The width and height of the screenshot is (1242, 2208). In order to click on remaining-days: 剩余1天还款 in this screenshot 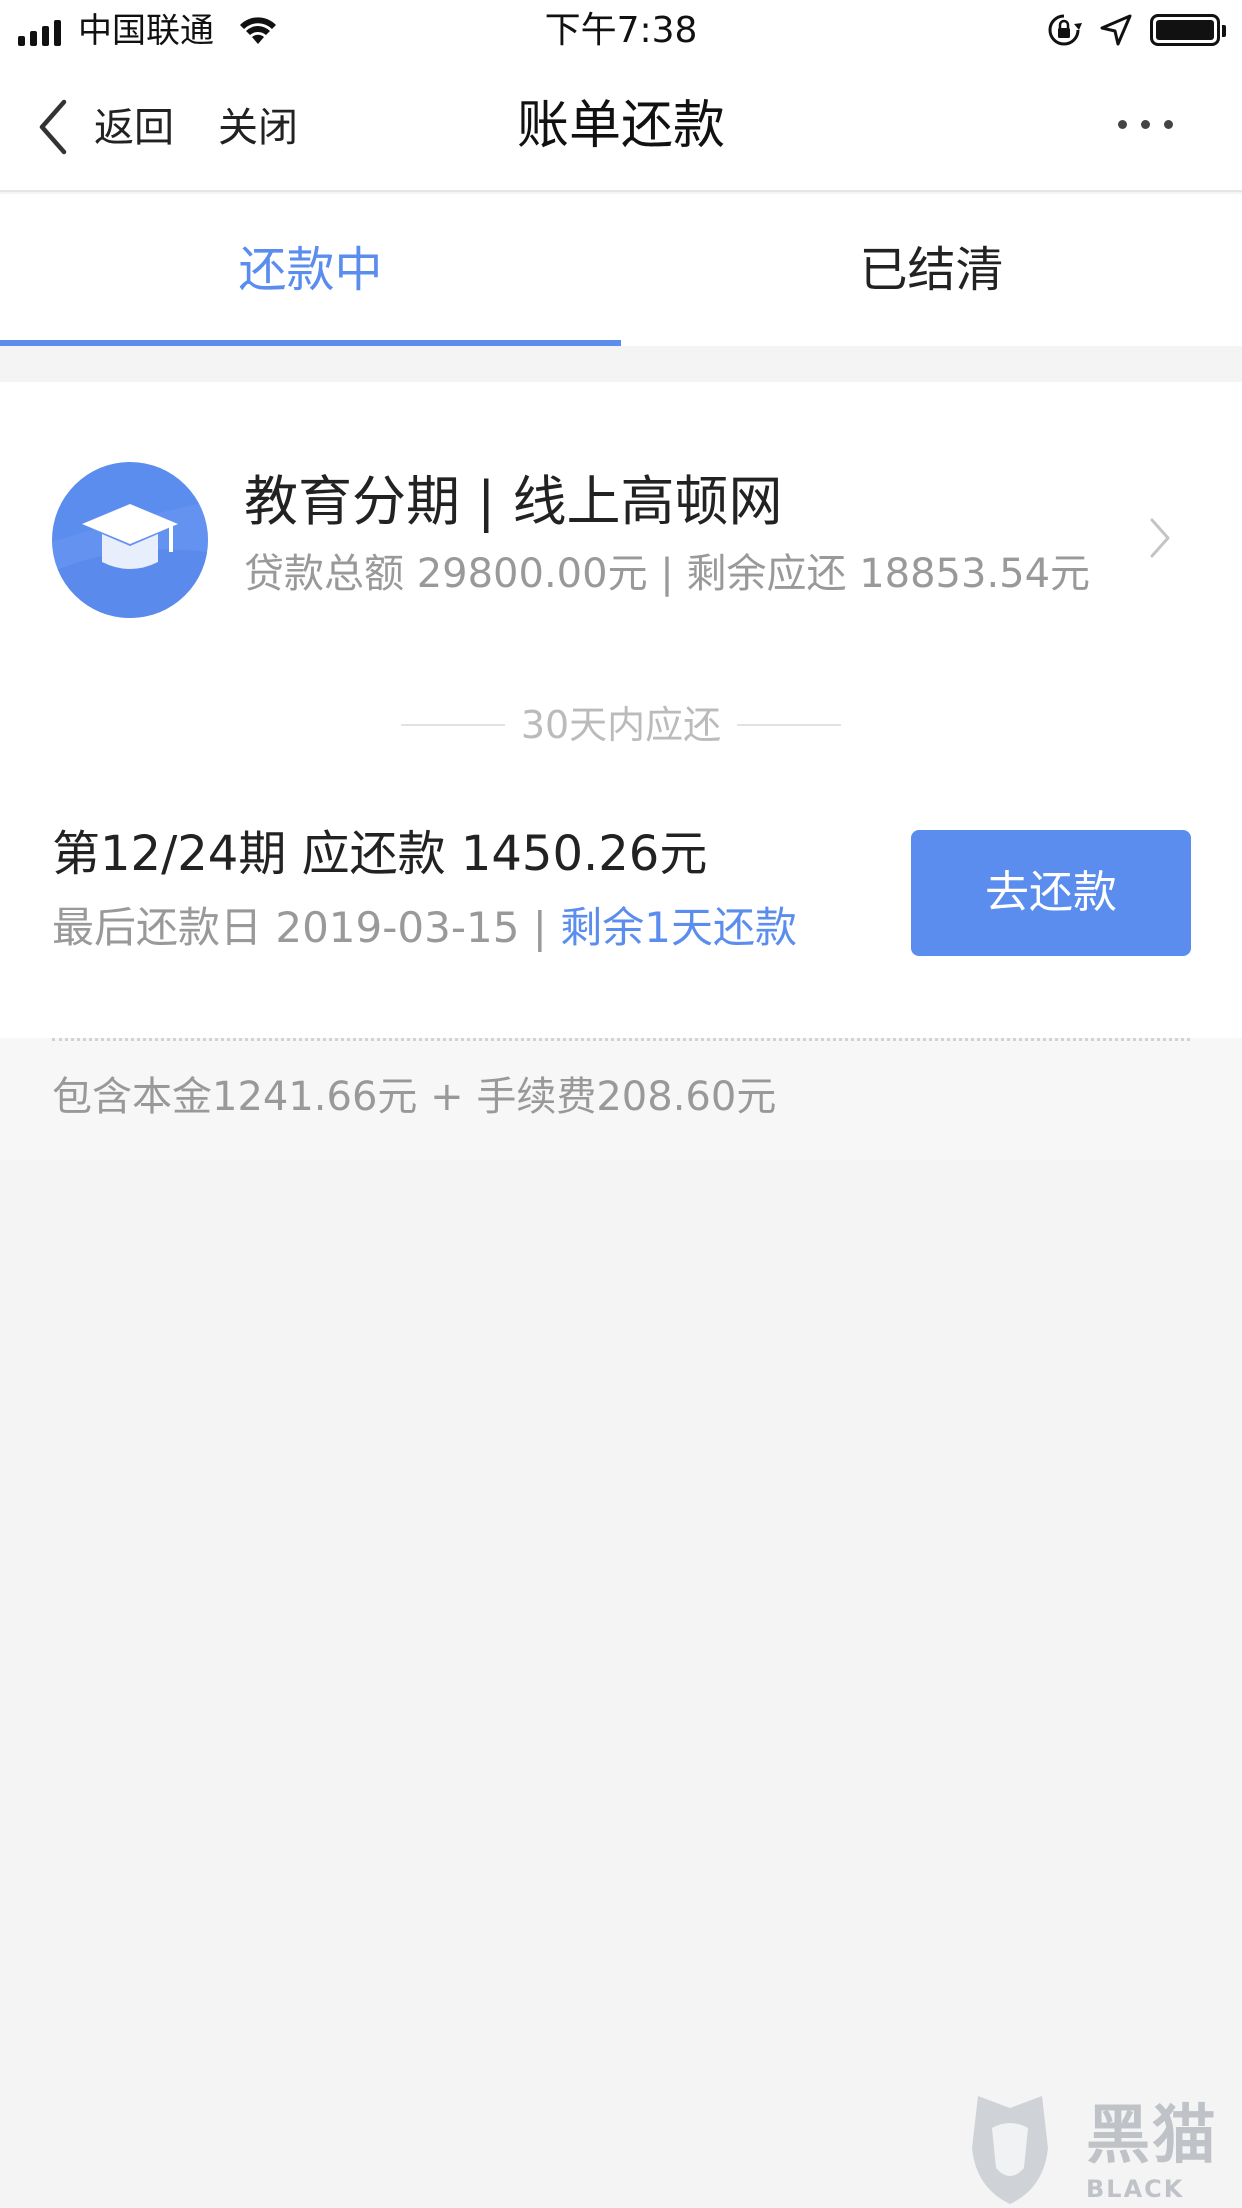, I will do `click(679, 927)`.